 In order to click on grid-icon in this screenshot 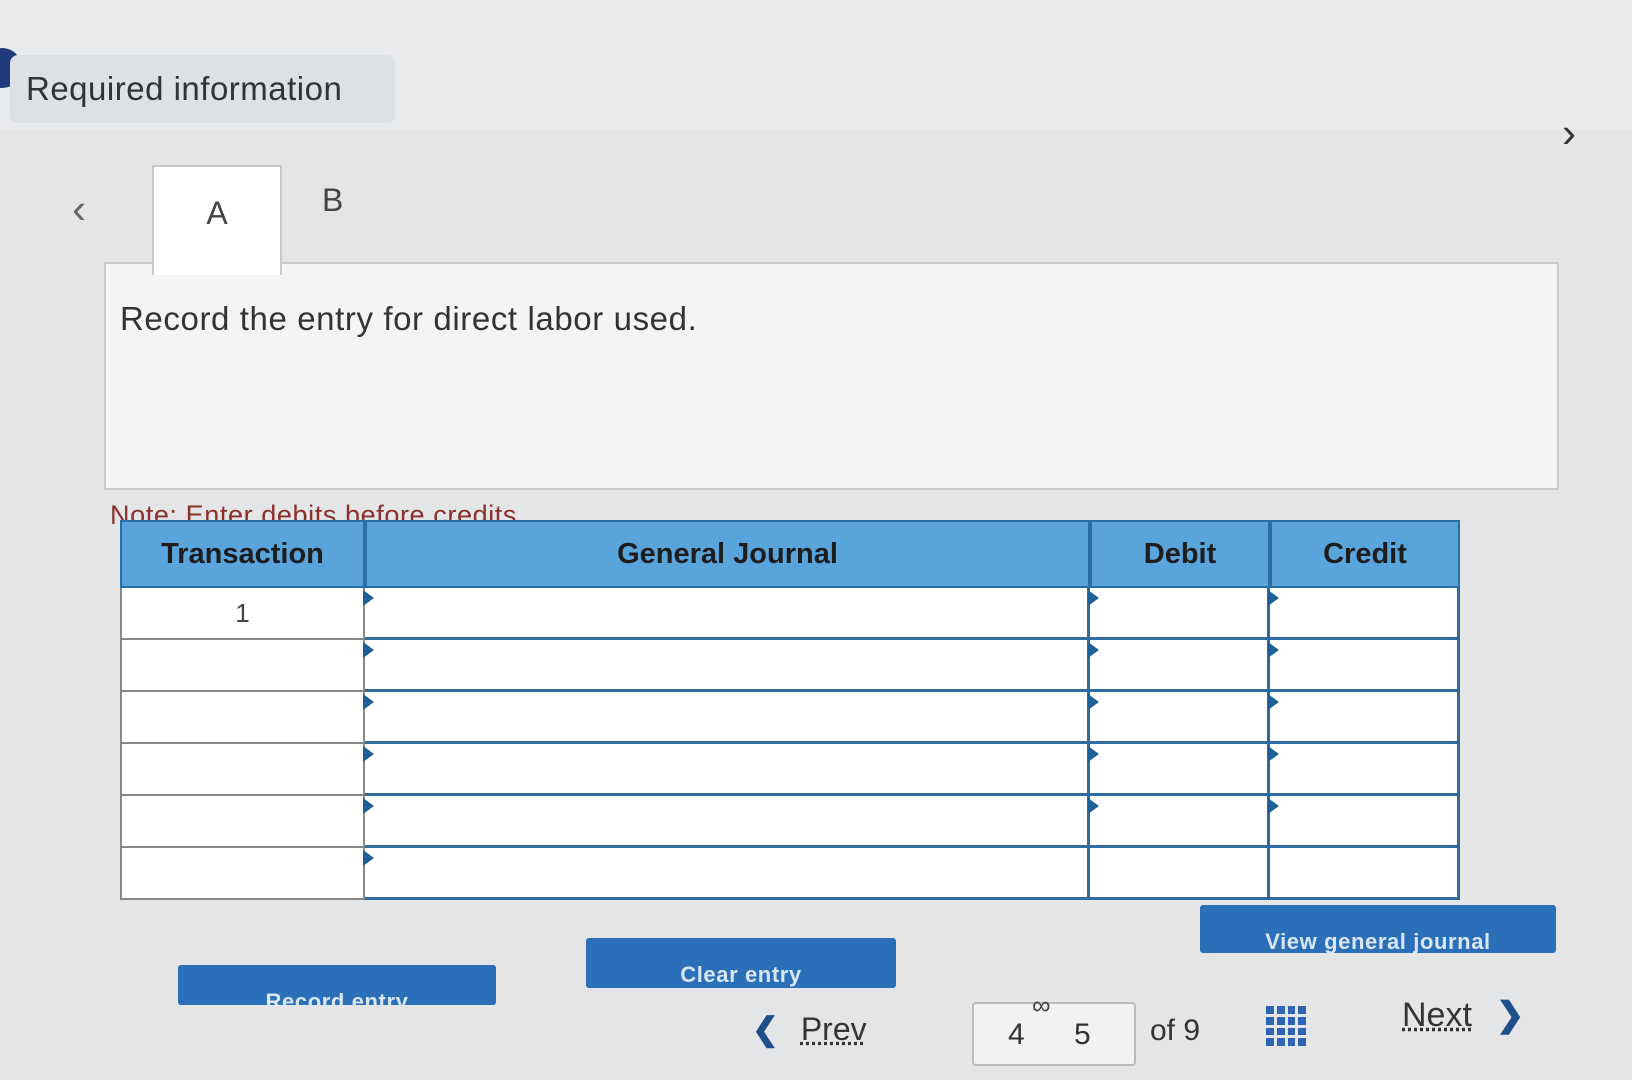, I will do `click(1286, 1026)`.